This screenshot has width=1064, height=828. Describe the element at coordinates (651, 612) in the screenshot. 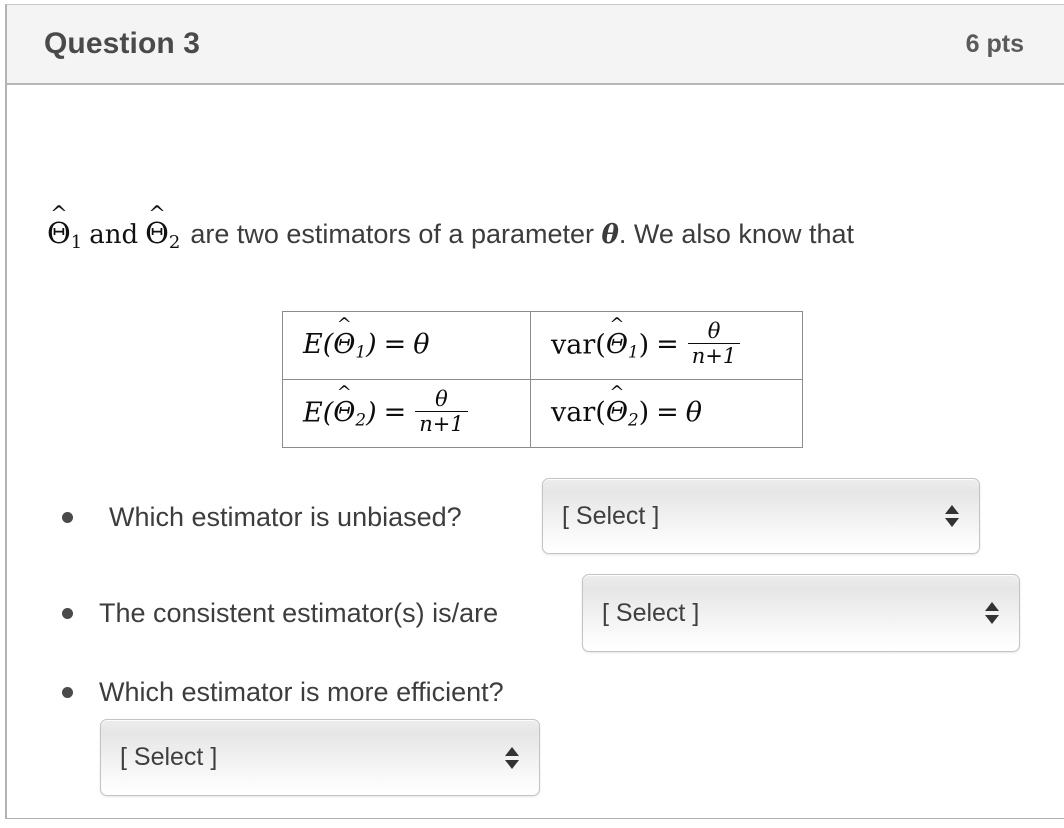

I see `select-consistent-estimator-value: [ Select ]` at that location.